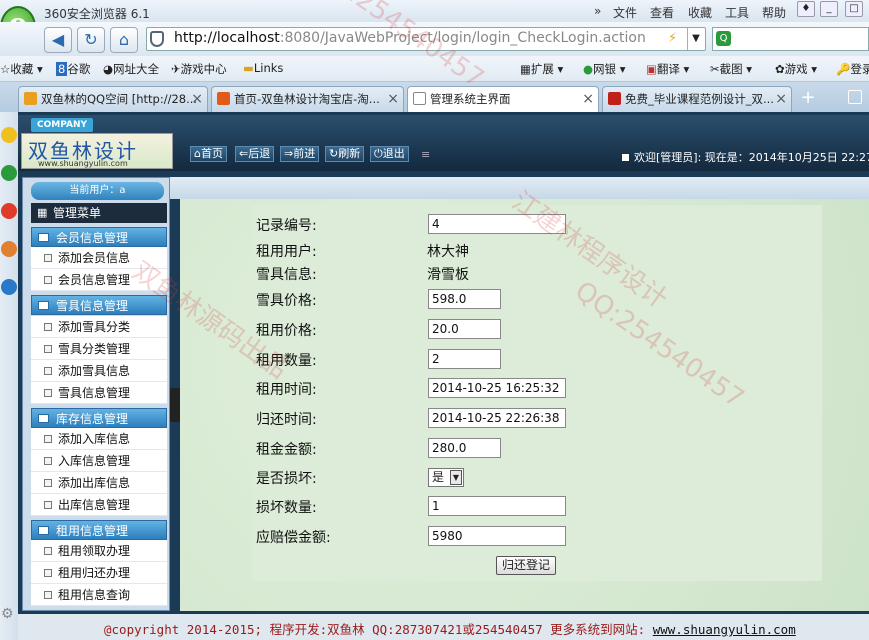  What do you see at coordinates (9, 249) in the screenshot?
I see `game-icon` at bounding box center [9, 249].